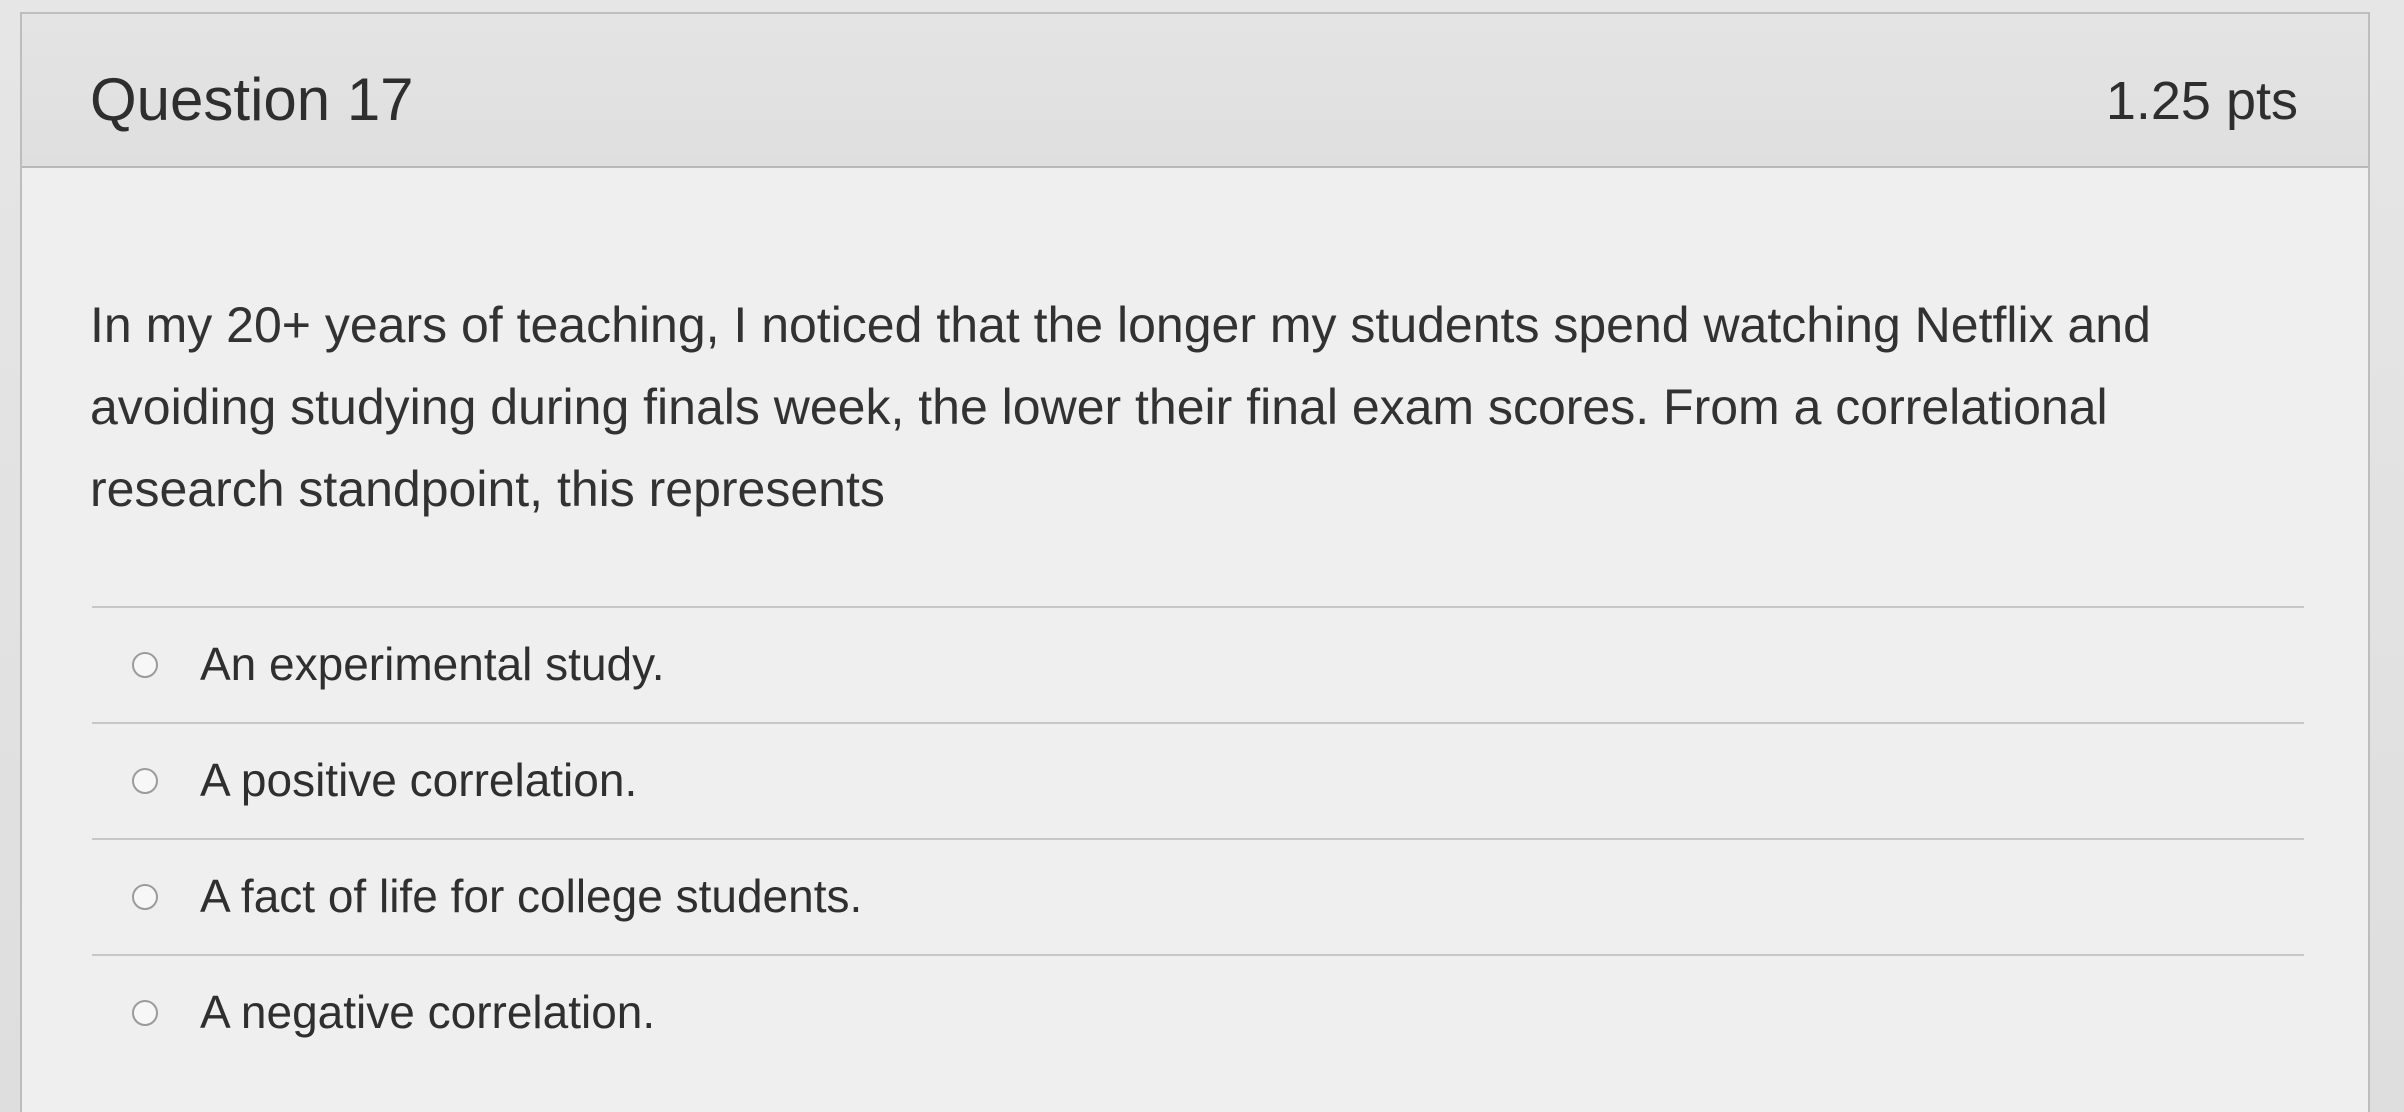  I want to click on answer-option-4: A negative correlation., so click(1198, 1012).